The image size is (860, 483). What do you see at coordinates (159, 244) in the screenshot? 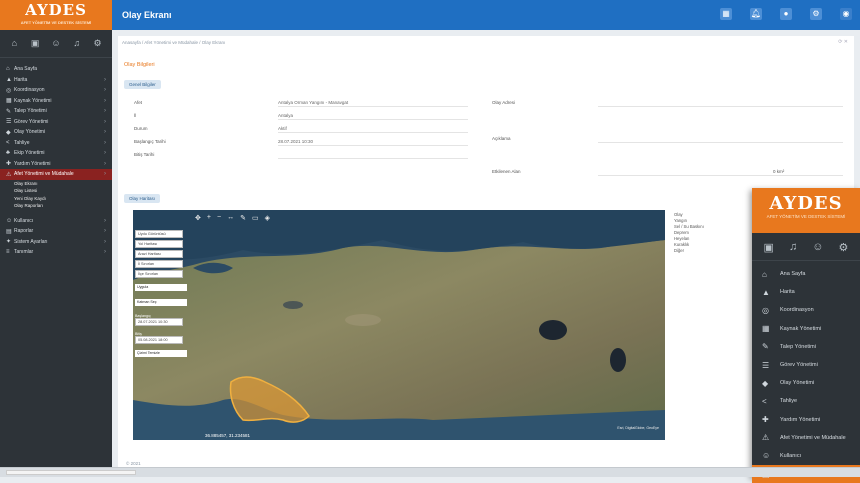
I see `layer-option: Yol Haritası` at bounding box center [159, 244].